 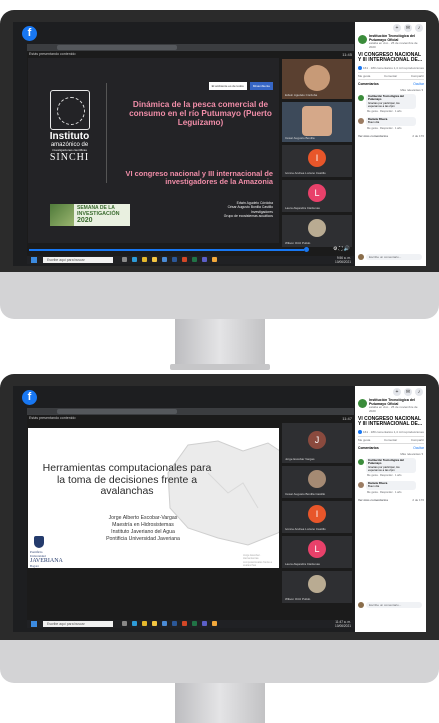 What do you see at coordinates (317, 443) in the screenshot?
I see `participant-tile: J Jorge Escobar Vargas` at bounding box center [317, 443].